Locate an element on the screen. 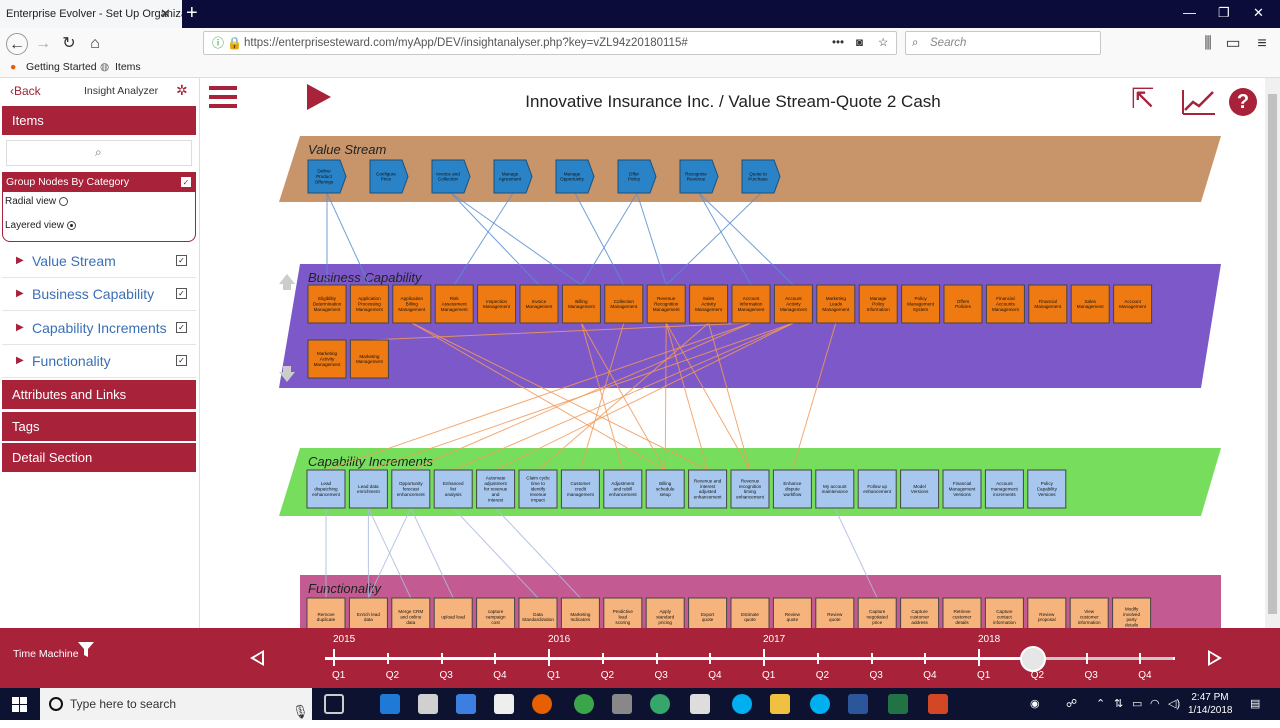 Image resolution: width=1280 pixels, height=728 pixels. diagram-node: OfferPolicy is located at coordinates (637, 176).